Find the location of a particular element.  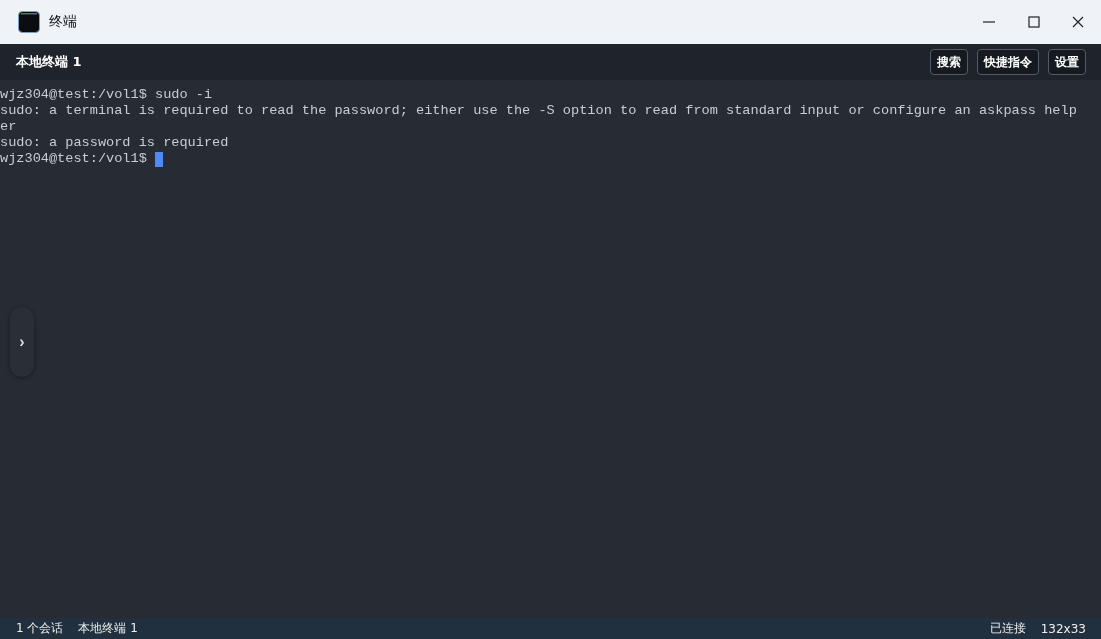

toolbar-button: 快捷指令 is located at coordinates (1008, 62).